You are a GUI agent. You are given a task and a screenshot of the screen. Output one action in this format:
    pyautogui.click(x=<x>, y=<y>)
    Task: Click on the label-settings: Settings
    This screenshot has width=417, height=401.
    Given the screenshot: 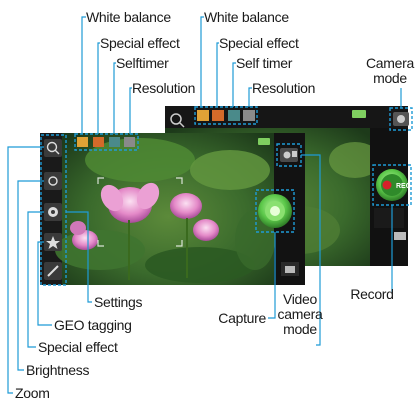 What is the action you would take?
    pyautogui.click(x=118, y=302)
    